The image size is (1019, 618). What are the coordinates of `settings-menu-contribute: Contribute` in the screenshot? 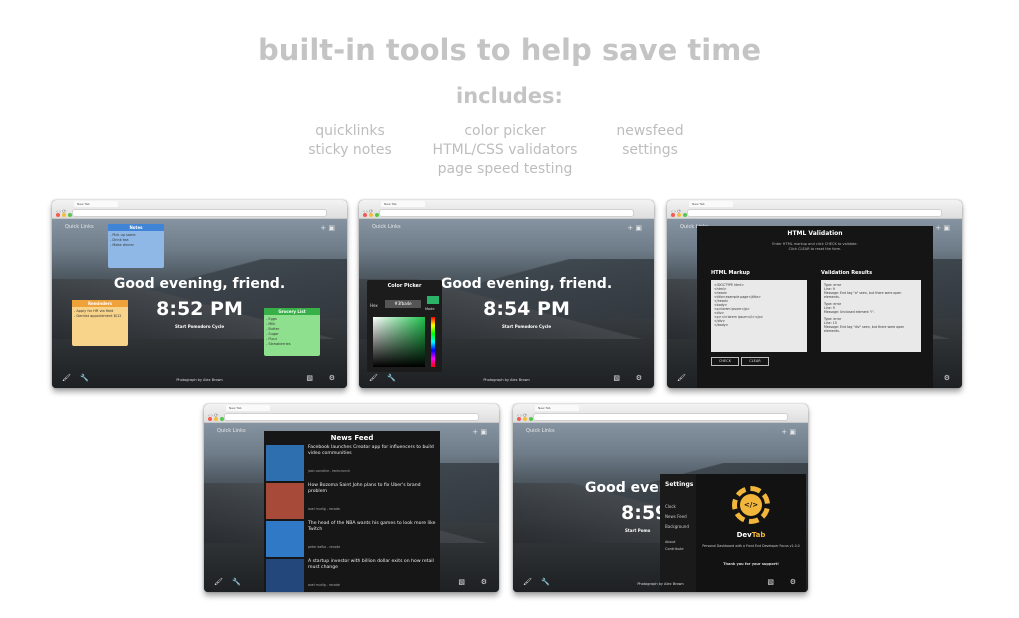 It's located at (674, 549).